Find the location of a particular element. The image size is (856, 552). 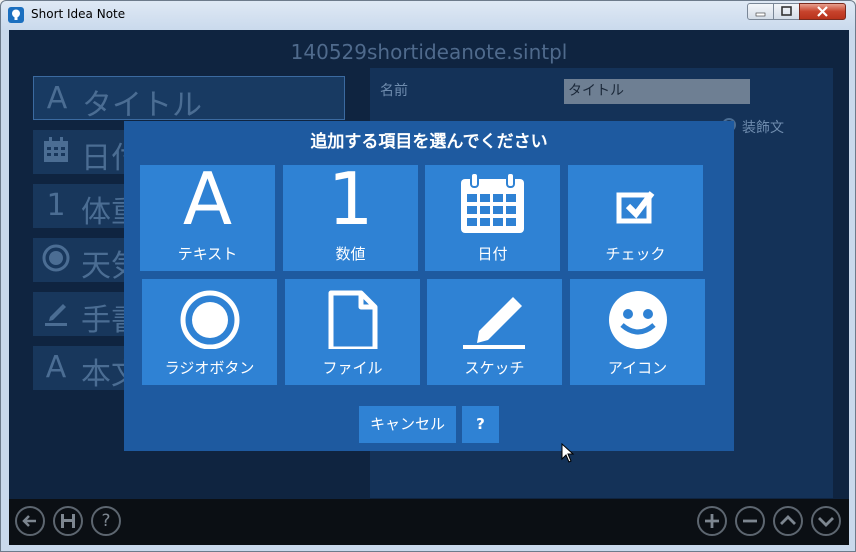

maximize-button is located at coordinates (786, 11).